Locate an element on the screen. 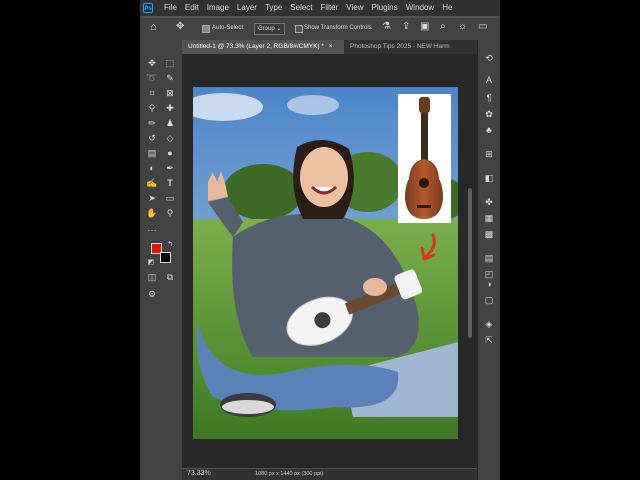  search-icon: ⌕ is located at coordinates (443, 26).